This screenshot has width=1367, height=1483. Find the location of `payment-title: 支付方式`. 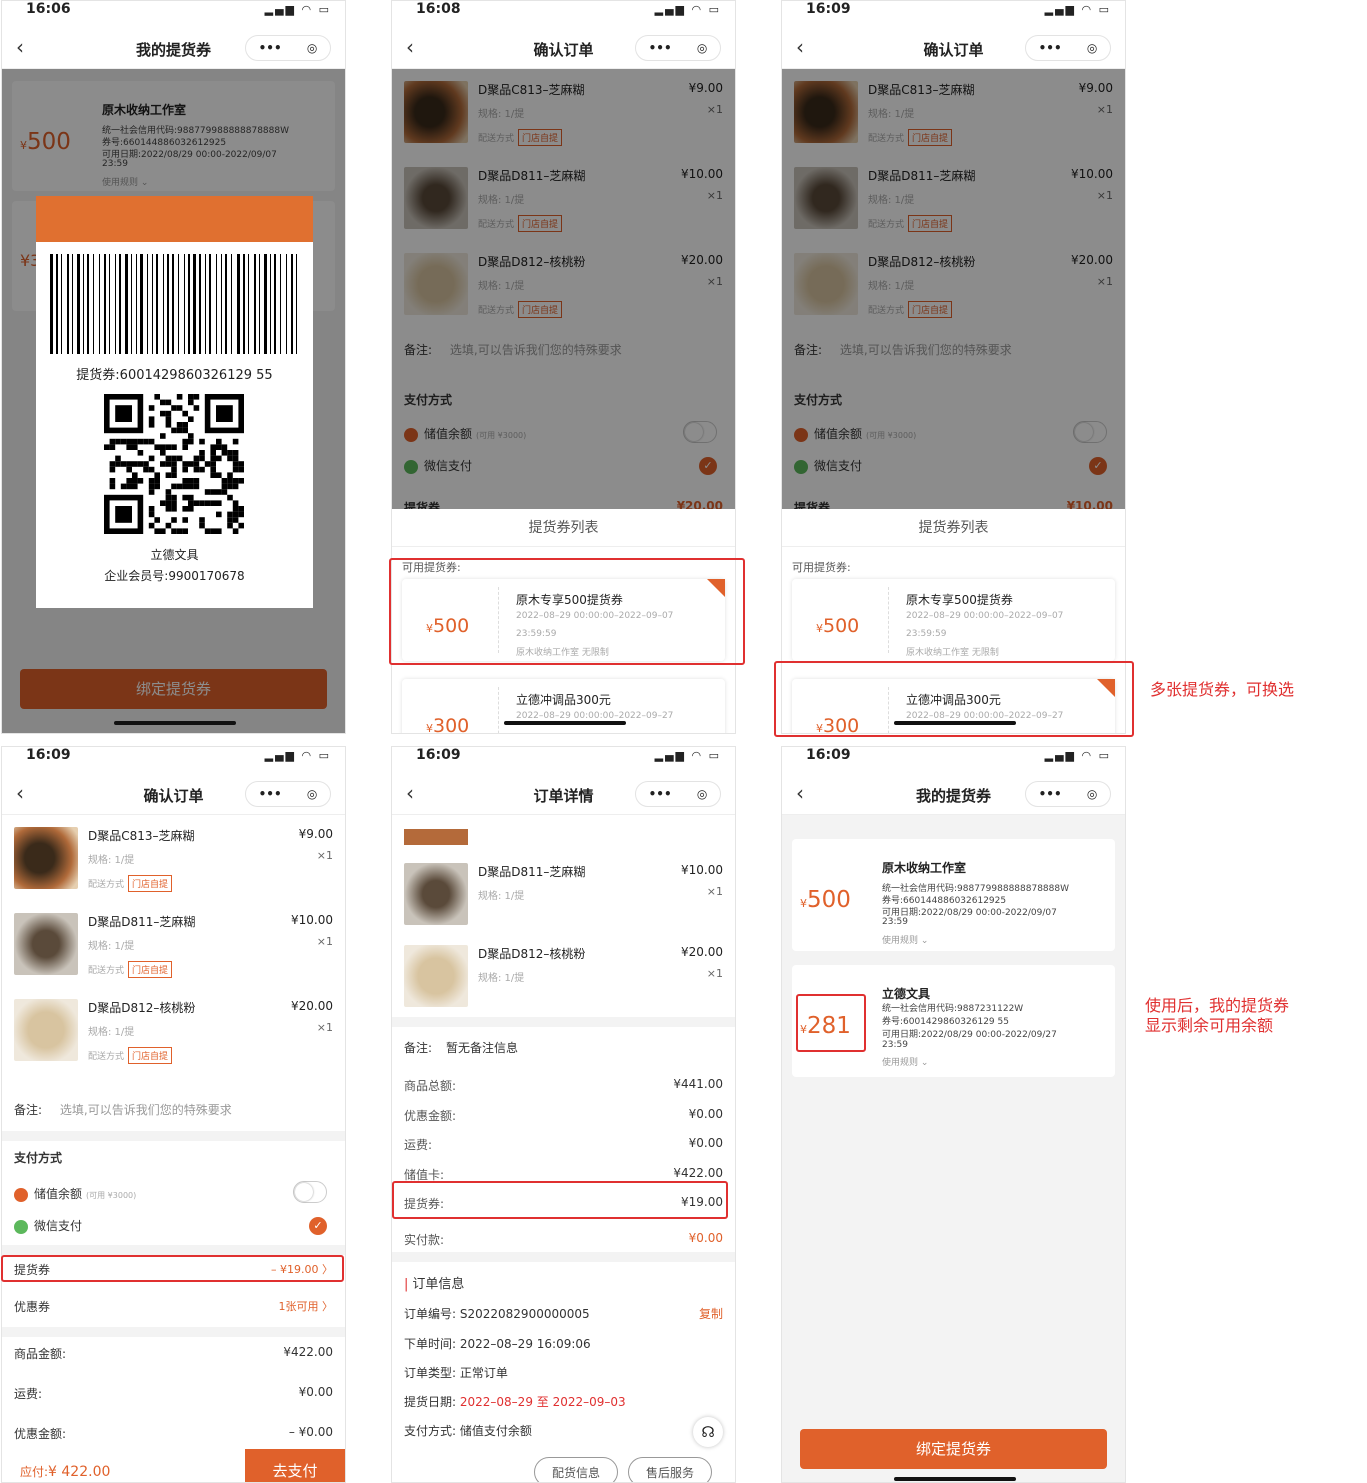

payment-title: 支付方式 is located at coordinates (38, 1158).